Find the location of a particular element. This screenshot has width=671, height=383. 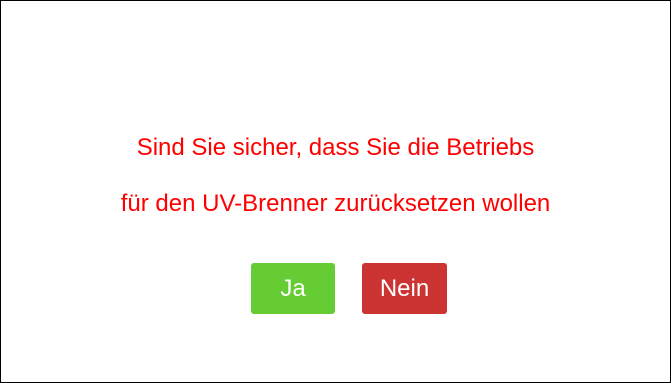

confirm-message-line-2: für den UV-Brenner zurücksetzen wollen is located at coordinates (335, 203).